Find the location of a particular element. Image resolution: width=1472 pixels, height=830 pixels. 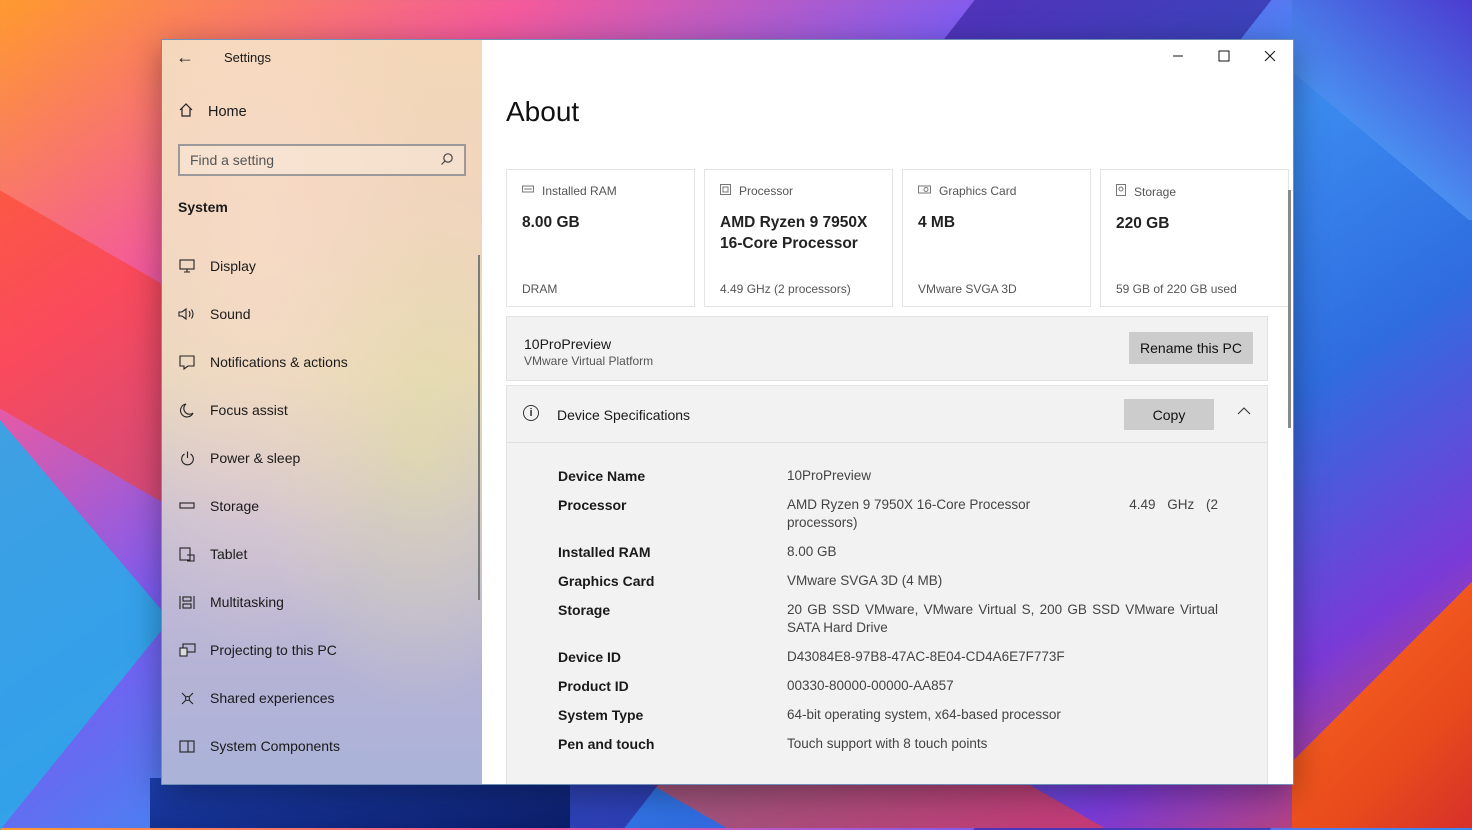

sidebar-item-multitasking: Multitasking is located at coordinates (263, 602).